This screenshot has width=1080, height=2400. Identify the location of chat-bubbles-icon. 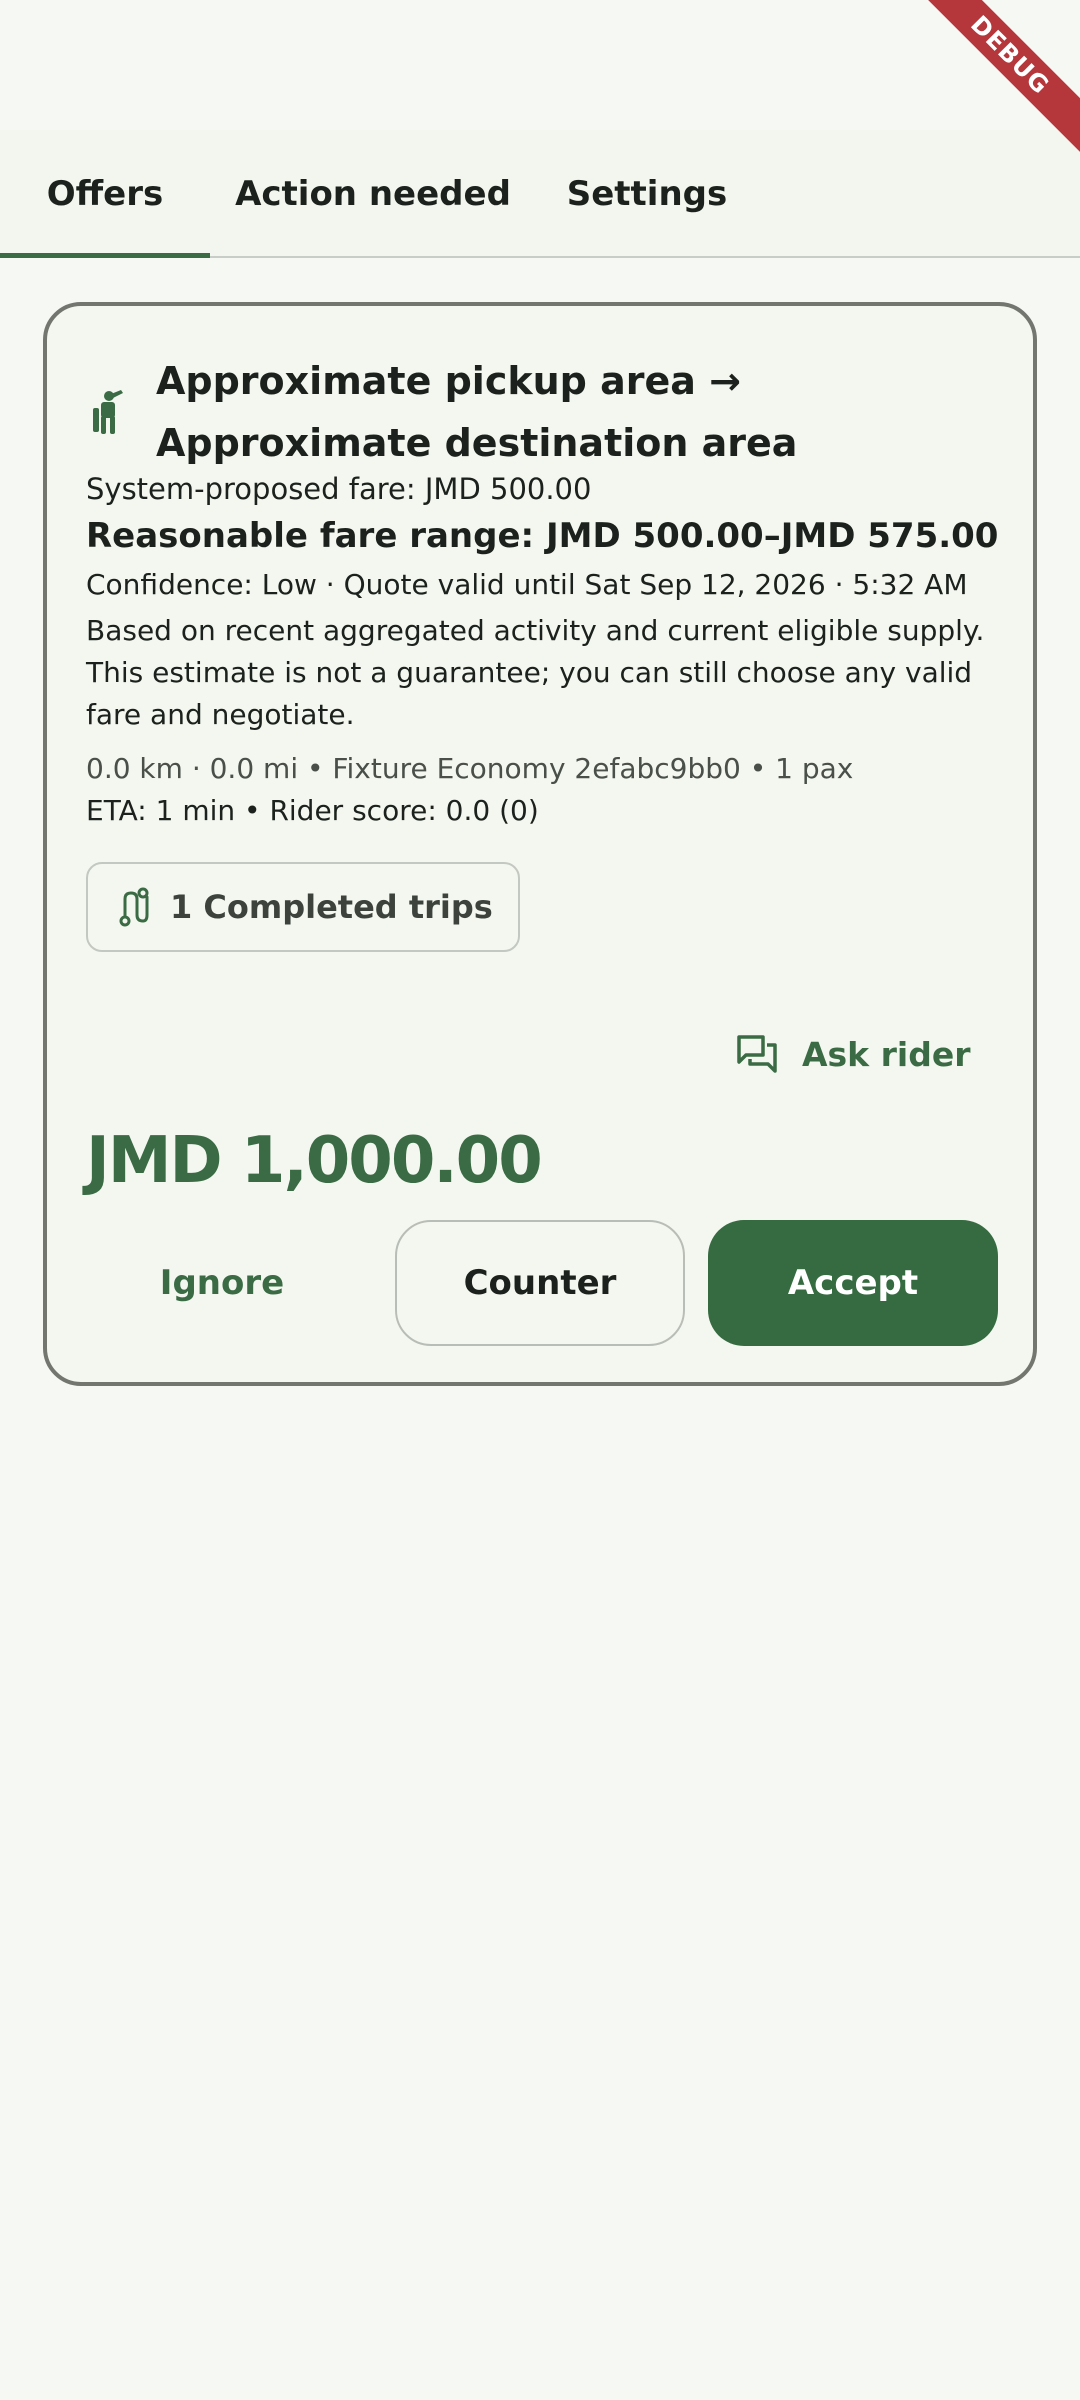
(757, 1054).